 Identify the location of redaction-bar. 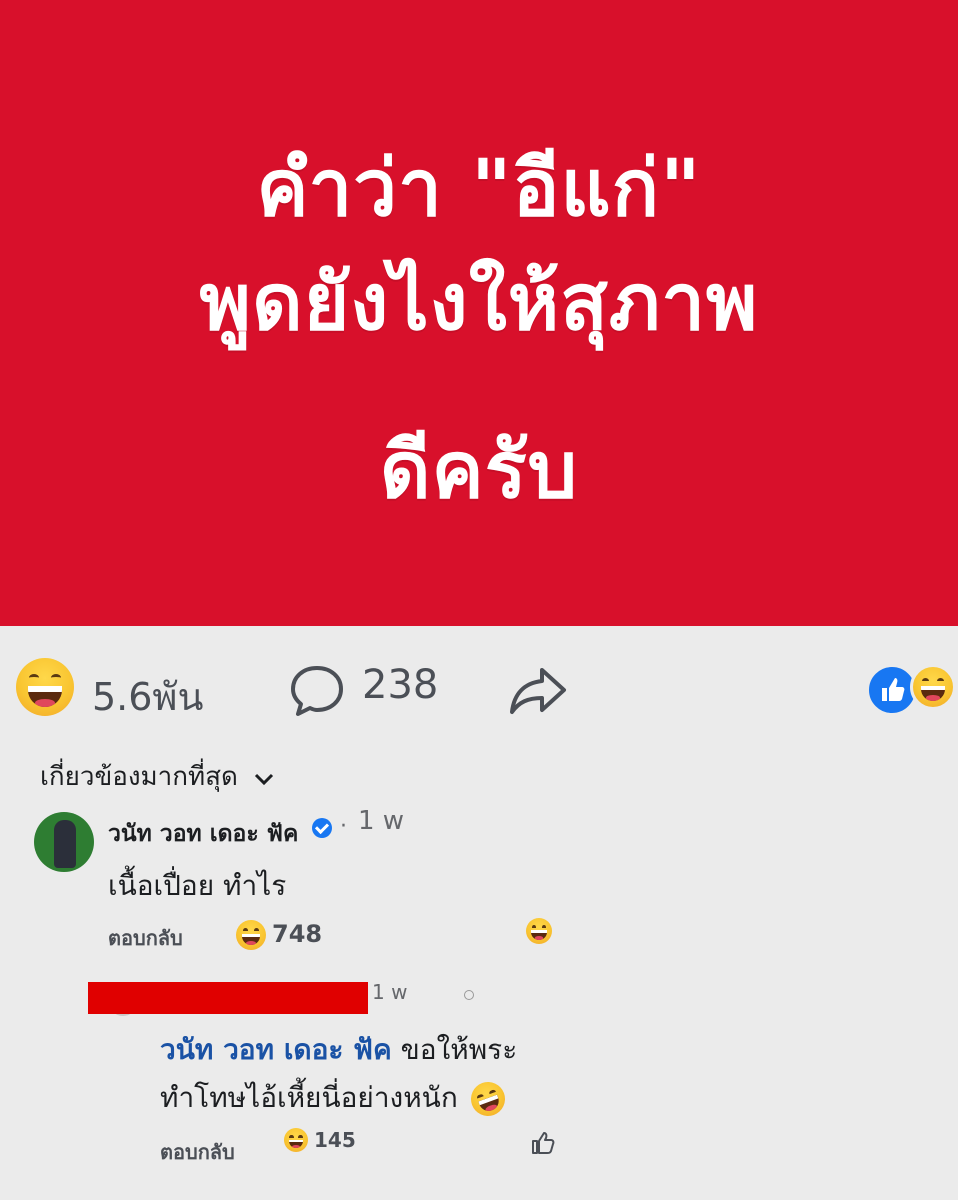
(228, 998).